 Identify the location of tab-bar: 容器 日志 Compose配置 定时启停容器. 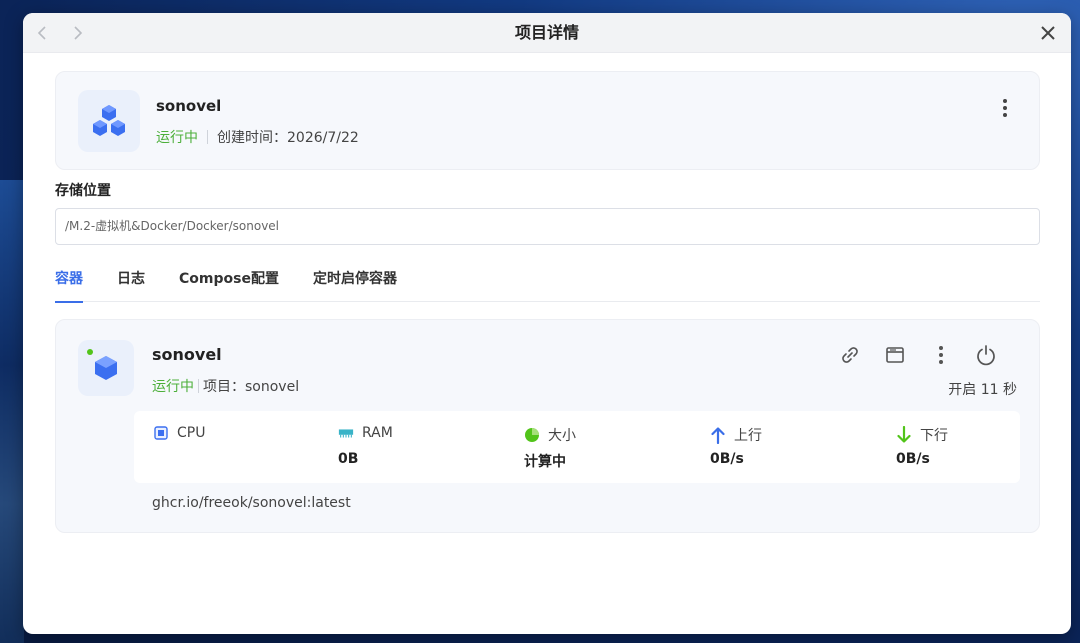
(547, 284).